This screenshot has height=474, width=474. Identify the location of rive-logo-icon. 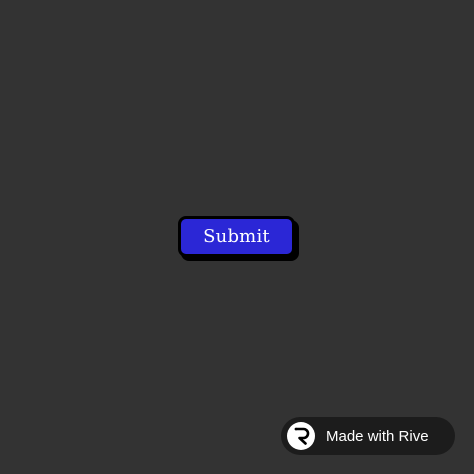
(301, 436).